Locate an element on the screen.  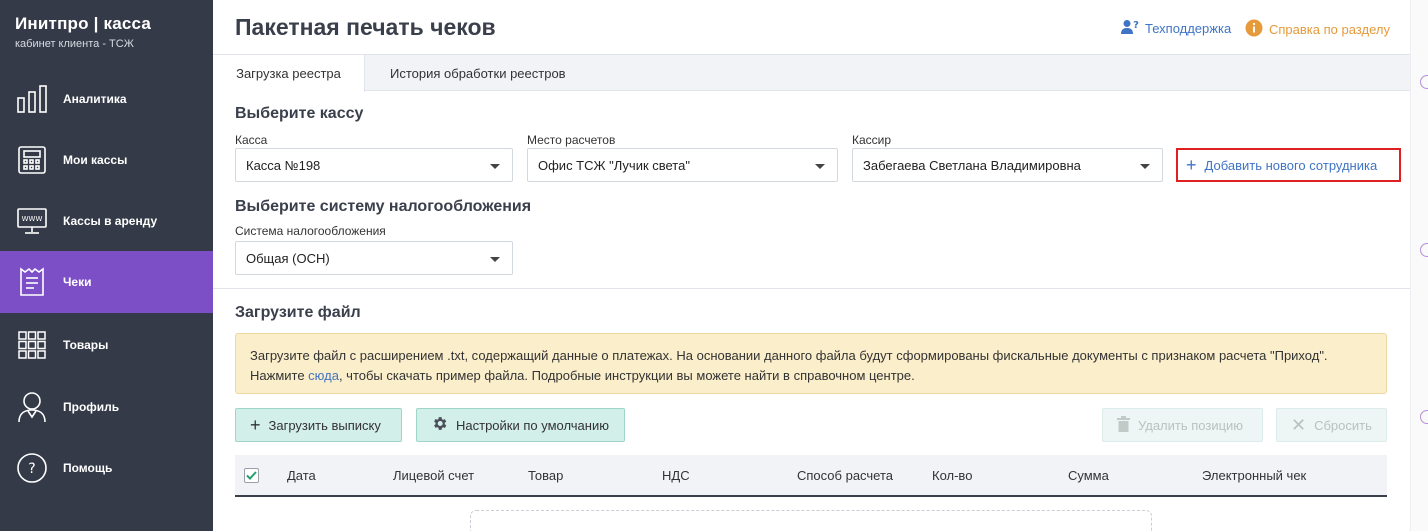
sidebar-item-my-registers: Мои кассы is located at coordinates (106, 160).